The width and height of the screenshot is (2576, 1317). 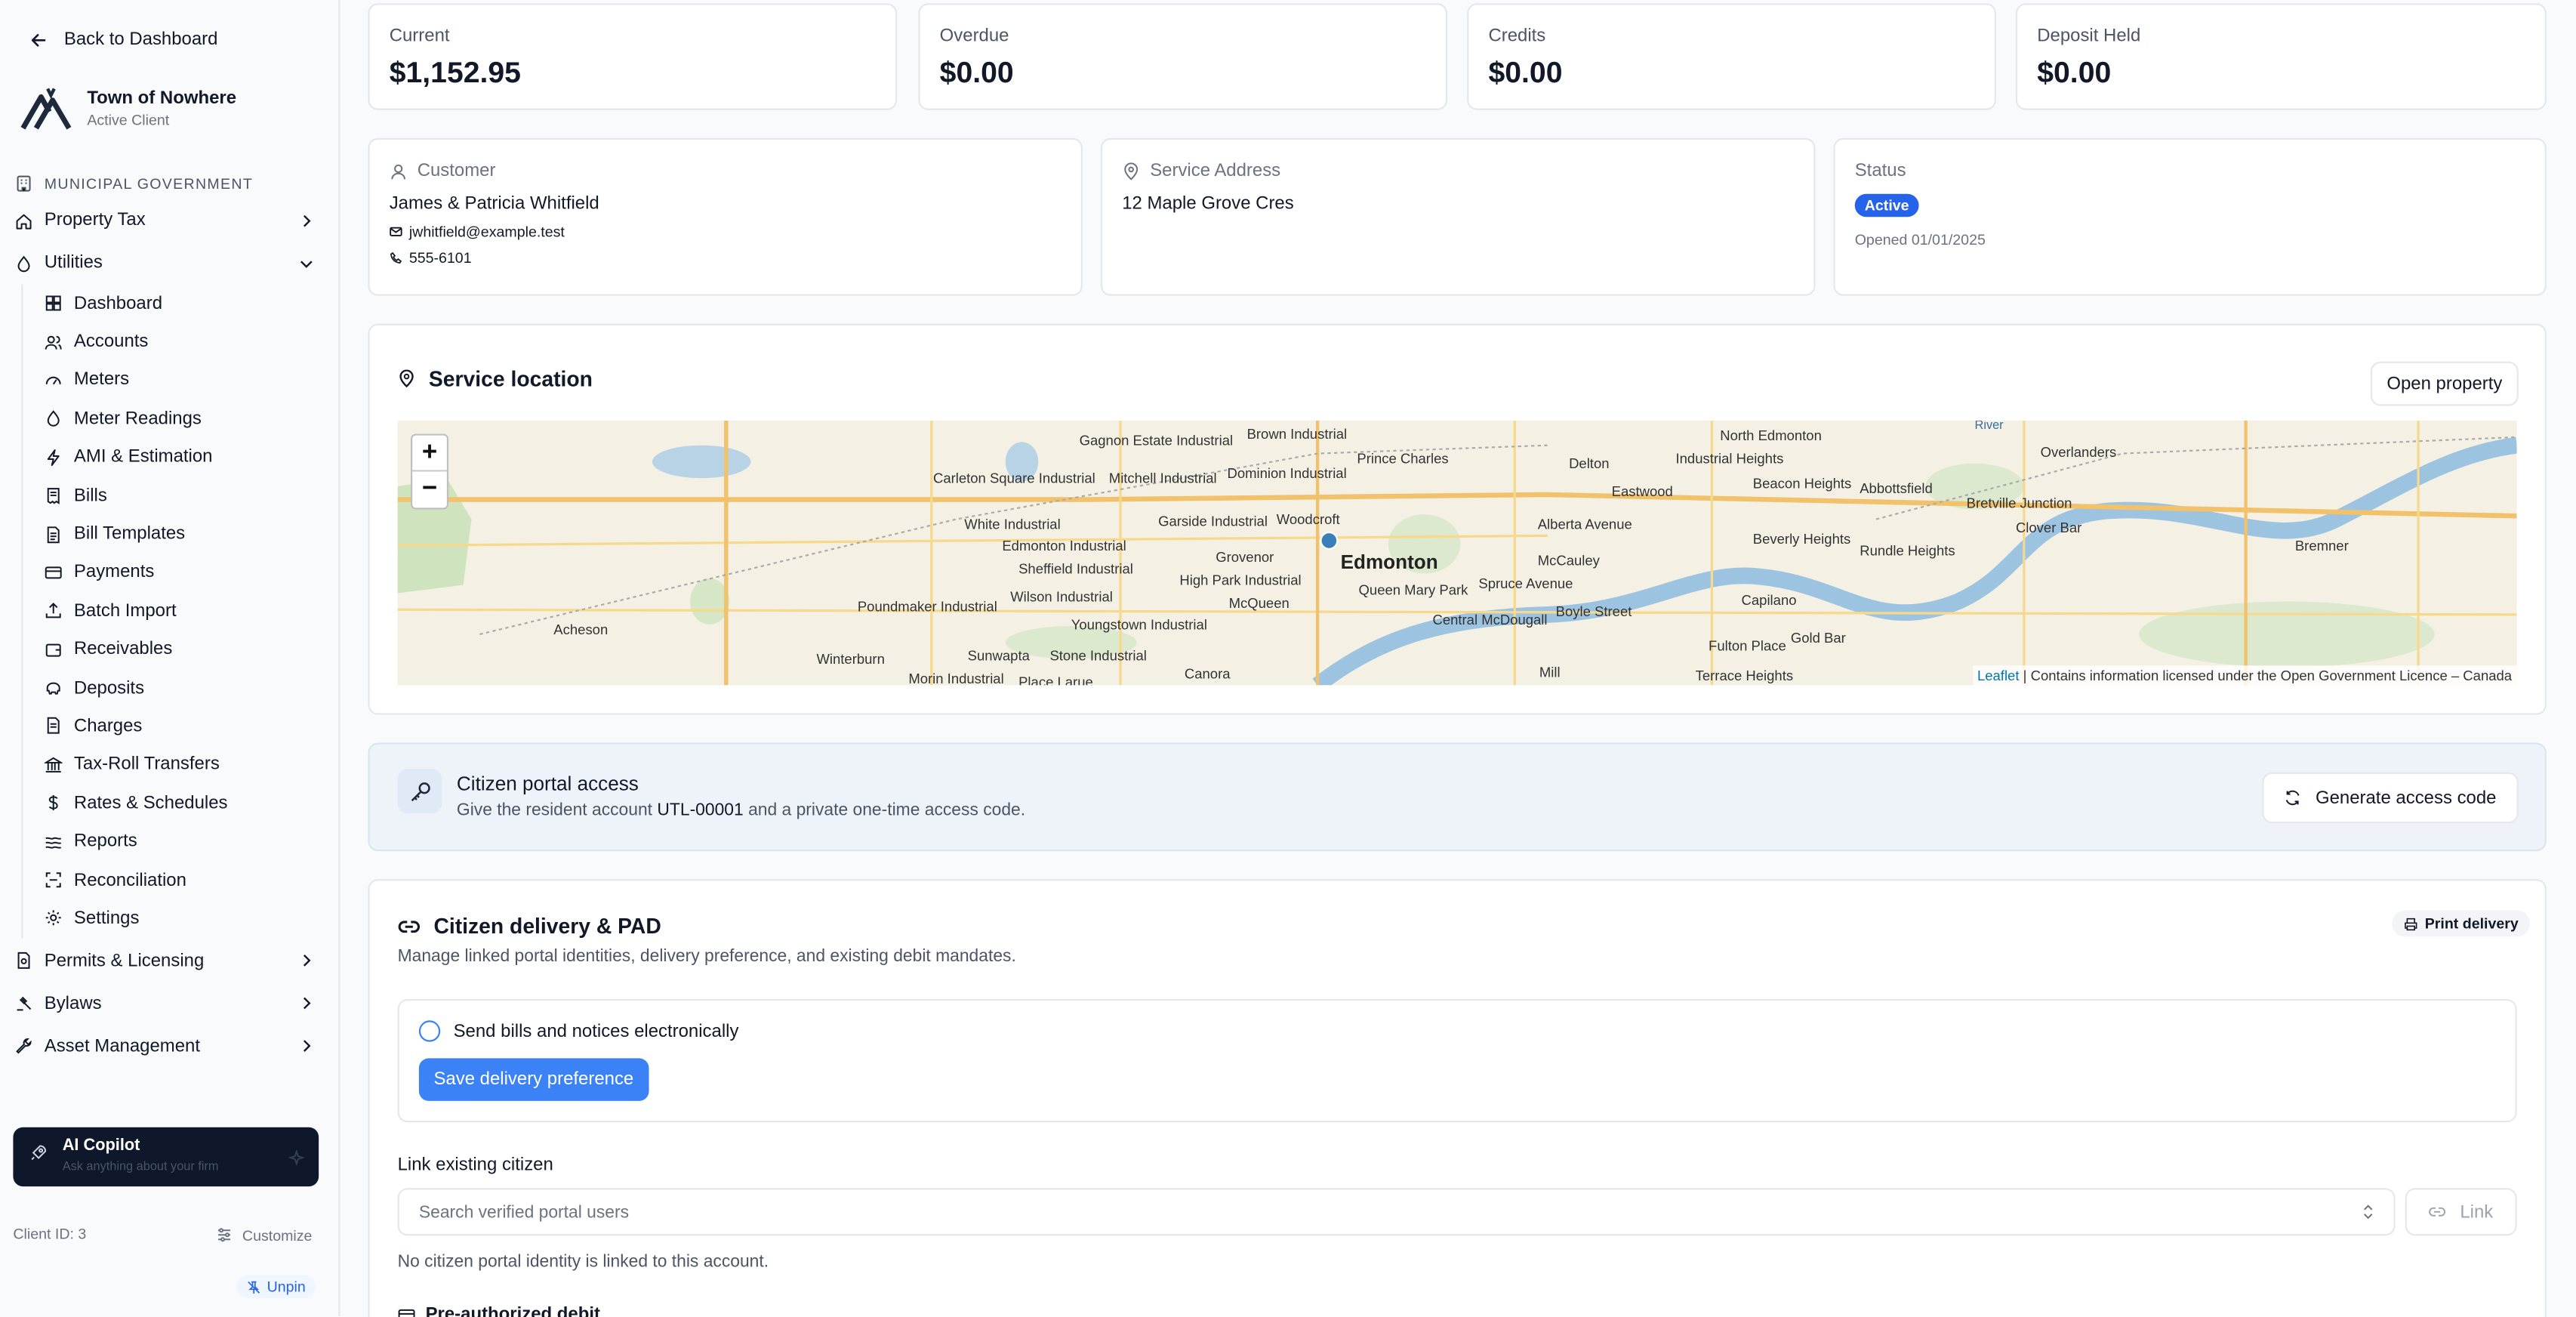 What do you see at coordinates (398, 171) in the screenshot?
I see `user-icon` at bounding box center [398, 171].